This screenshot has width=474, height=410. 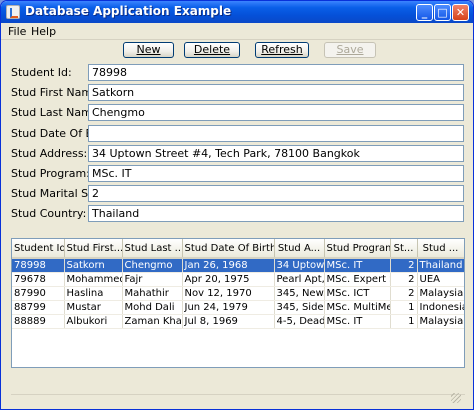 I want to click on java-app-icon, so click(x=13, y=12).